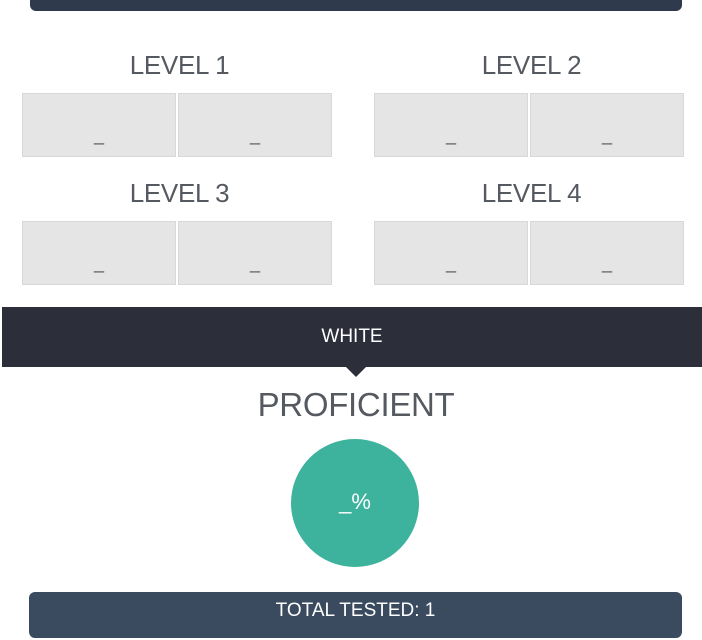 The image size is (702, 640). I want to click on level-1-value-1: _, so click(98, 135).